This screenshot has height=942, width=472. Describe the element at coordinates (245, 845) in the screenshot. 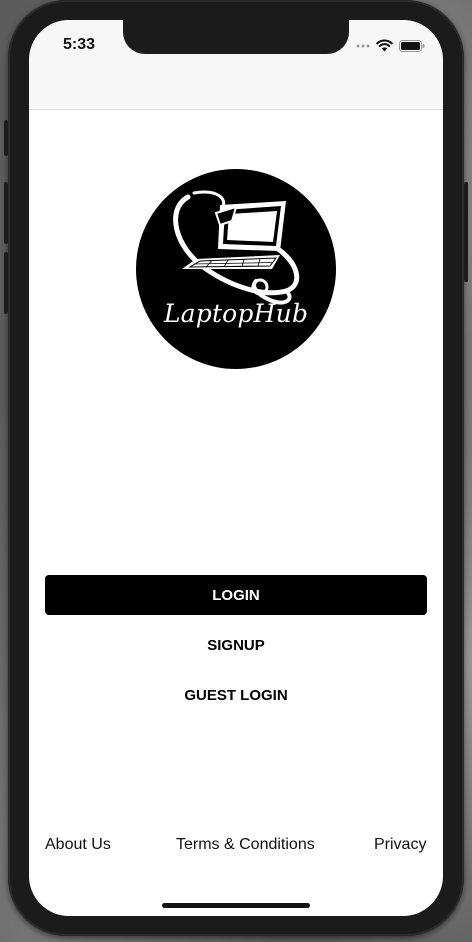

I see `terms-conditions-link: Terms & Conditions` at that location.